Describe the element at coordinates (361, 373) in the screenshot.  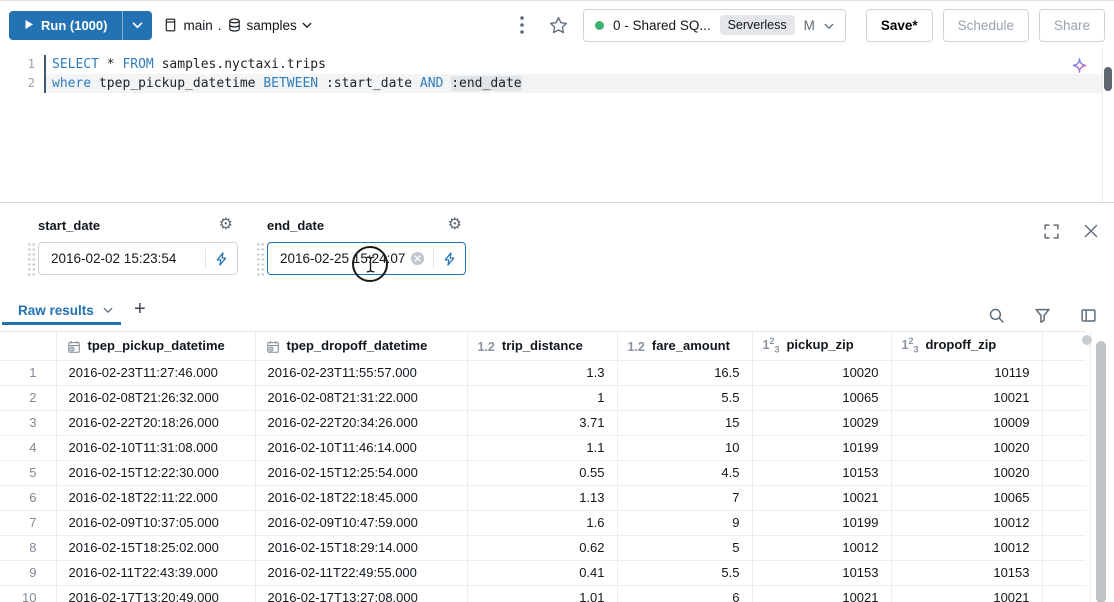
I see `table-cell: 2016-02-23T11:55:57.000` at that location.